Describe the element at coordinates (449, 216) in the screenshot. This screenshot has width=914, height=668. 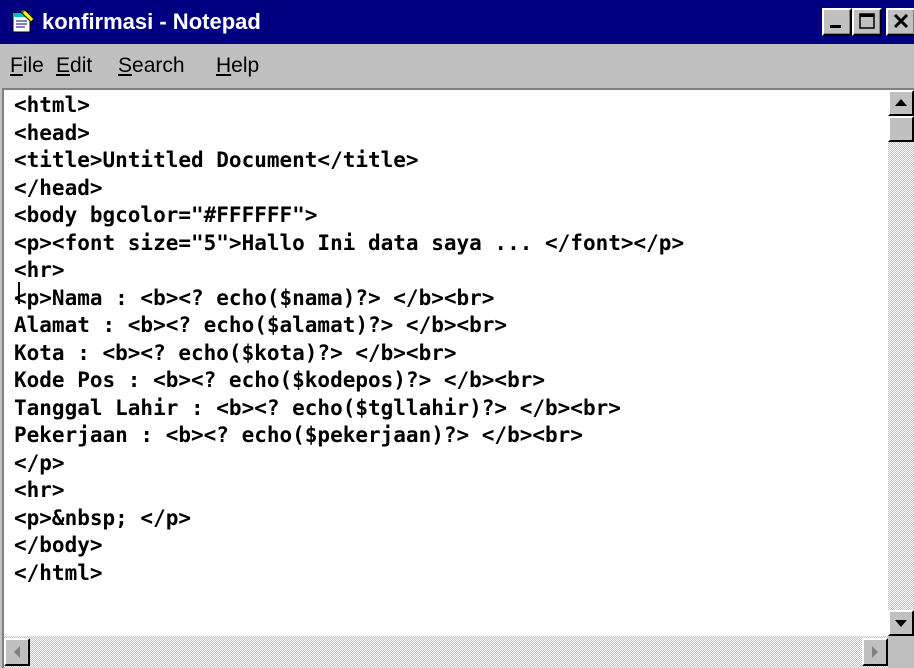
I see `code-line: <body bgcolor="#FFFFFF">` at that location.